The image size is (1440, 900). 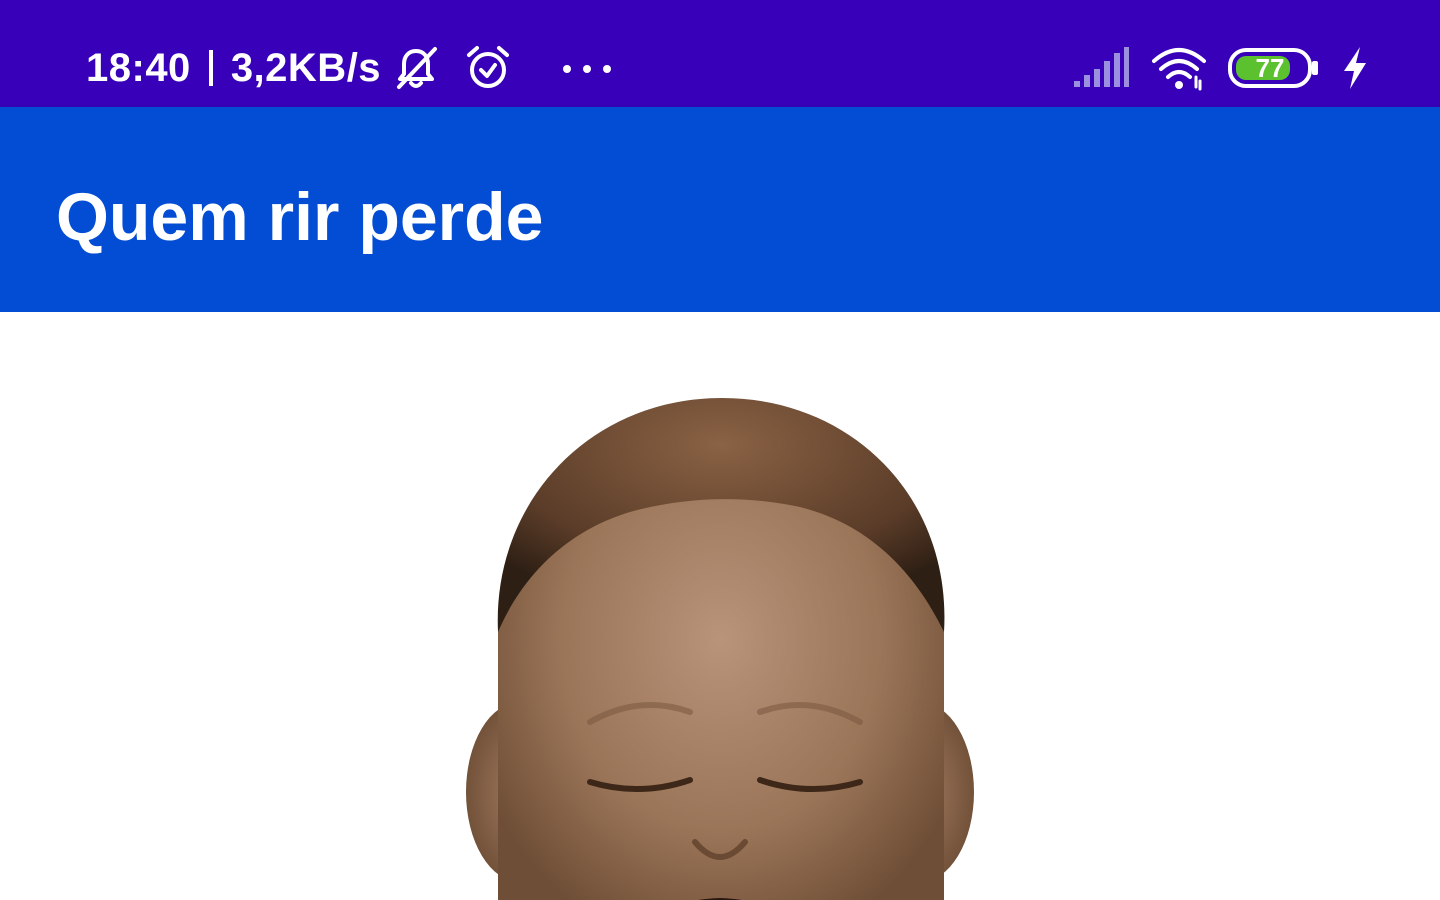 I want to click on bell-off-icon, so click(x=416, y=68).